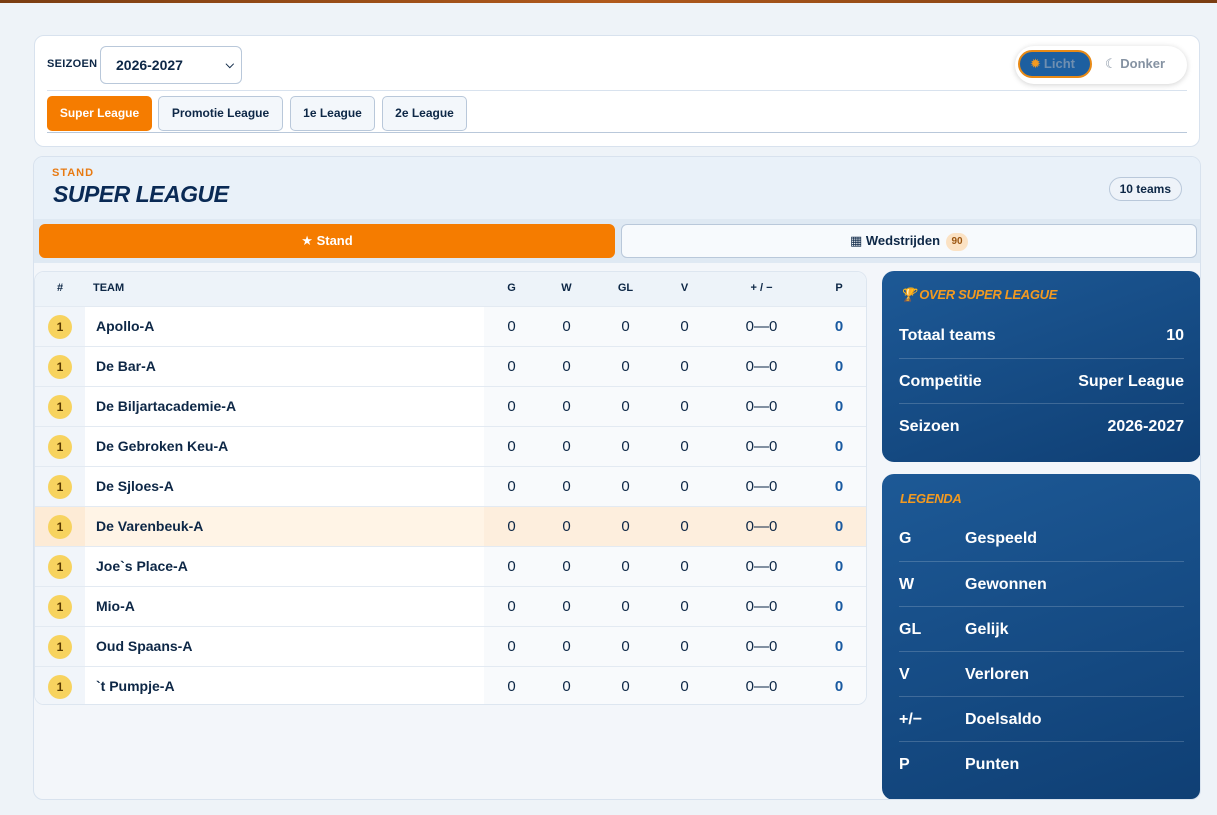  What do you see at coordinates (1006, 584) in the screenshot?
I see `legend-description: Gewonnen` at bounding box center [1006, 584].